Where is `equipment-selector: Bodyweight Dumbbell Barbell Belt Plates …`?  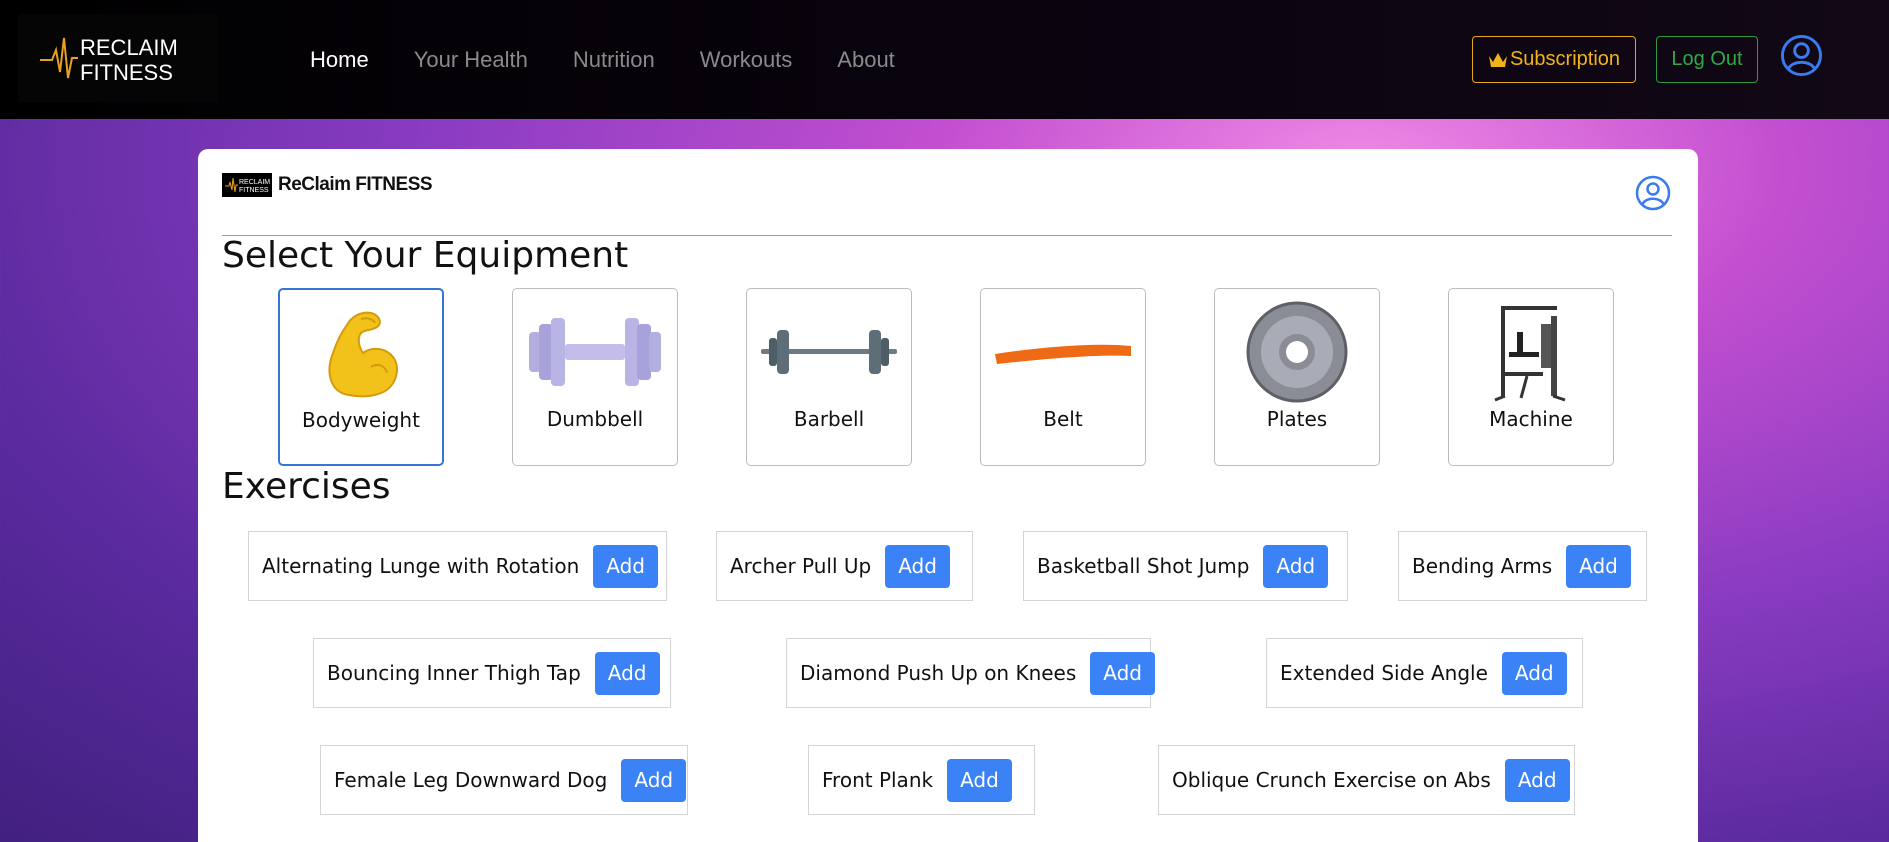
equipment-selector: Bodyweight Dumbbell Barbell Belt Plates … is located at coordinates (948, 377).